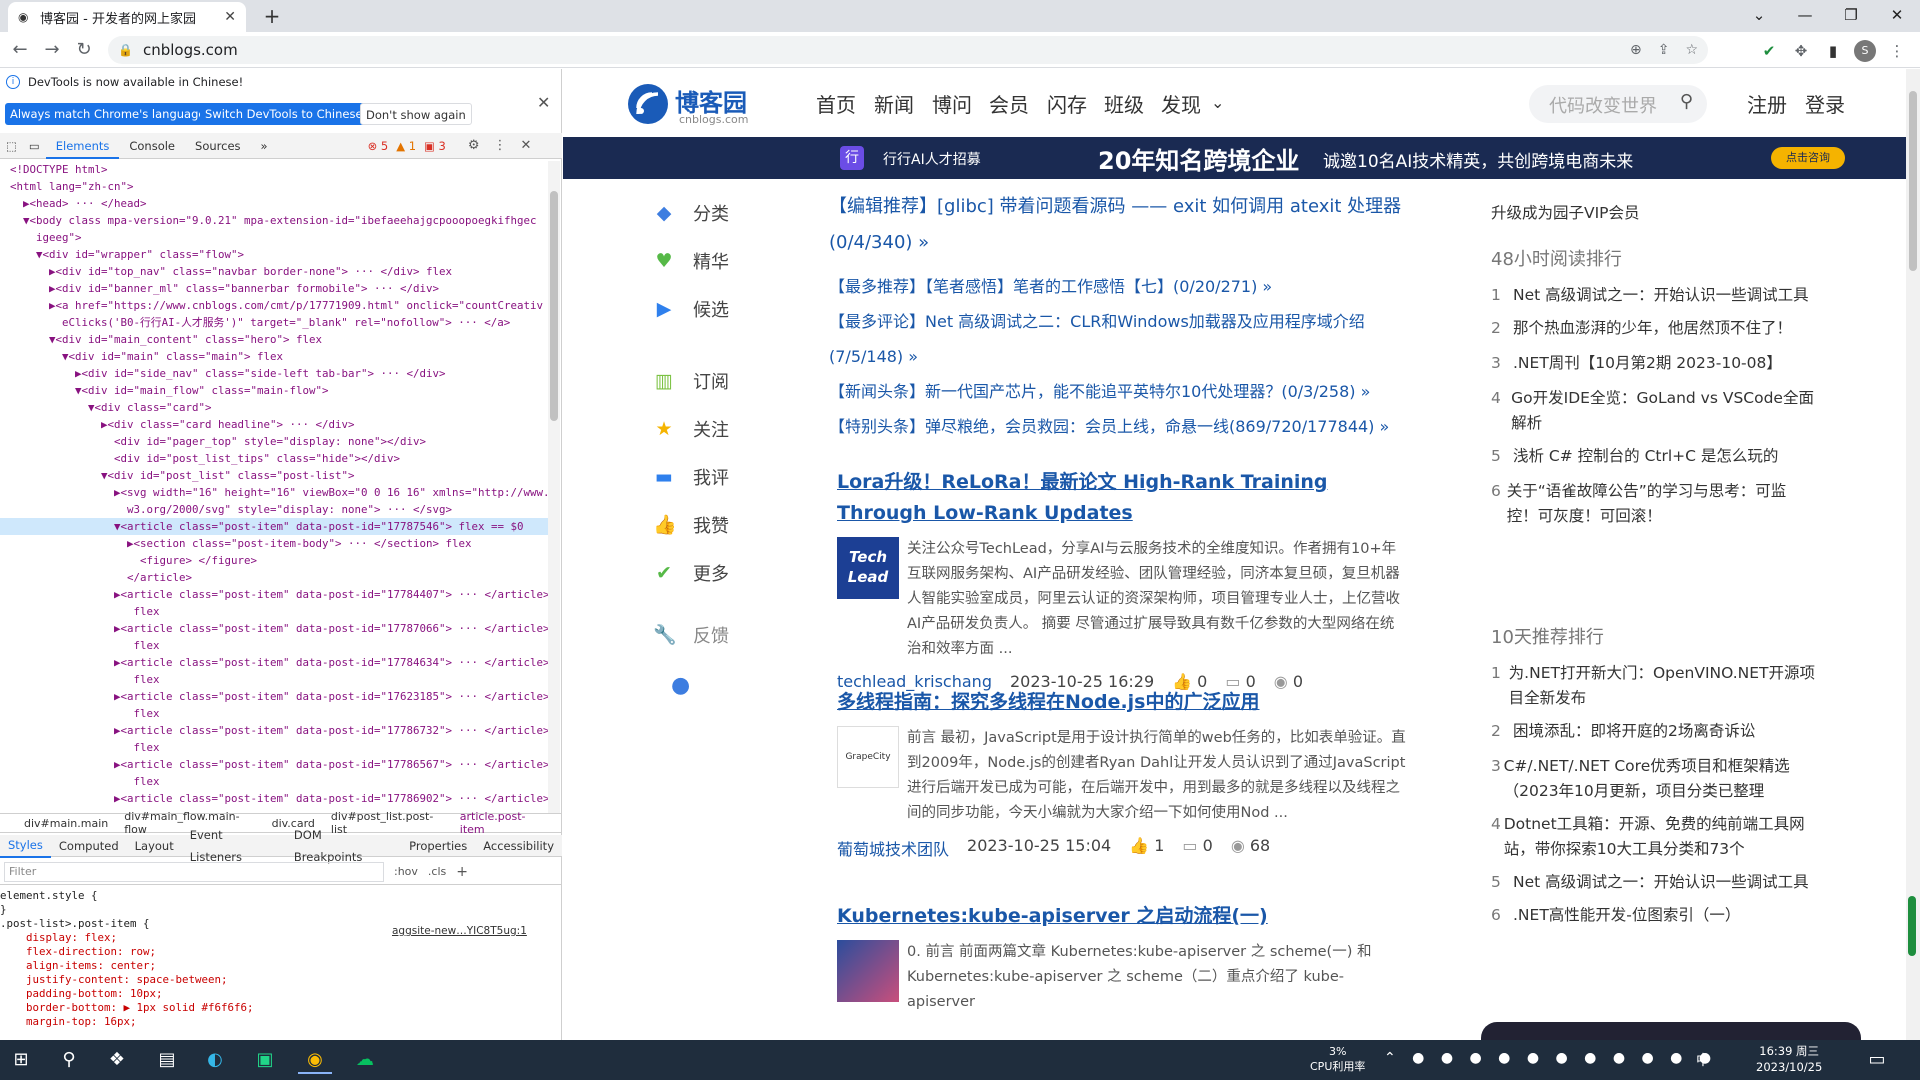  What do you see at coordinates (11, 146) in the screenshot?
I see `inspect-element-icon: ⬚` at bounding box center [11, 146].